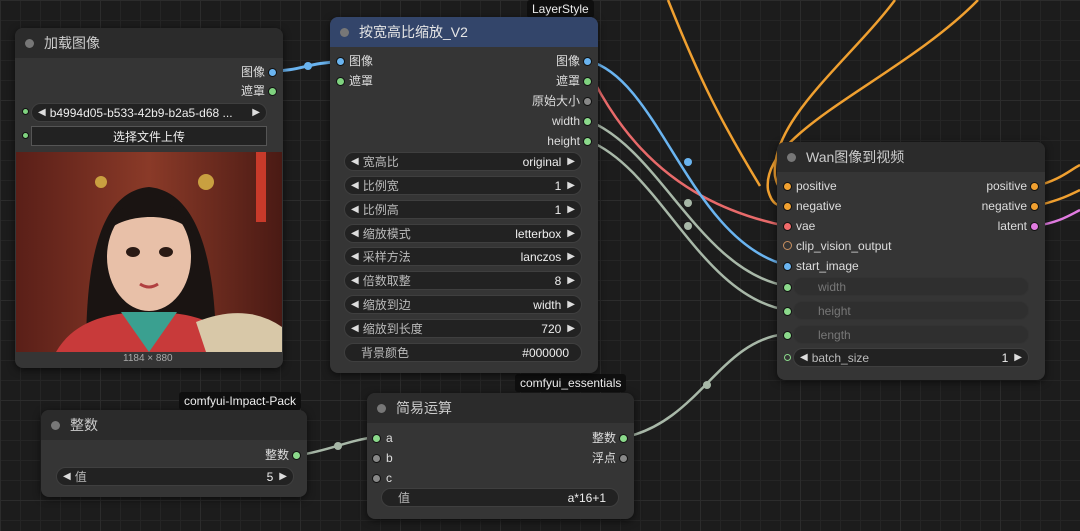 This screenshot has height=531, width=1080. Describe the element at coordinates (42, 112) in the screenshot. I see `arrow-left-icon: ◀` at that location.